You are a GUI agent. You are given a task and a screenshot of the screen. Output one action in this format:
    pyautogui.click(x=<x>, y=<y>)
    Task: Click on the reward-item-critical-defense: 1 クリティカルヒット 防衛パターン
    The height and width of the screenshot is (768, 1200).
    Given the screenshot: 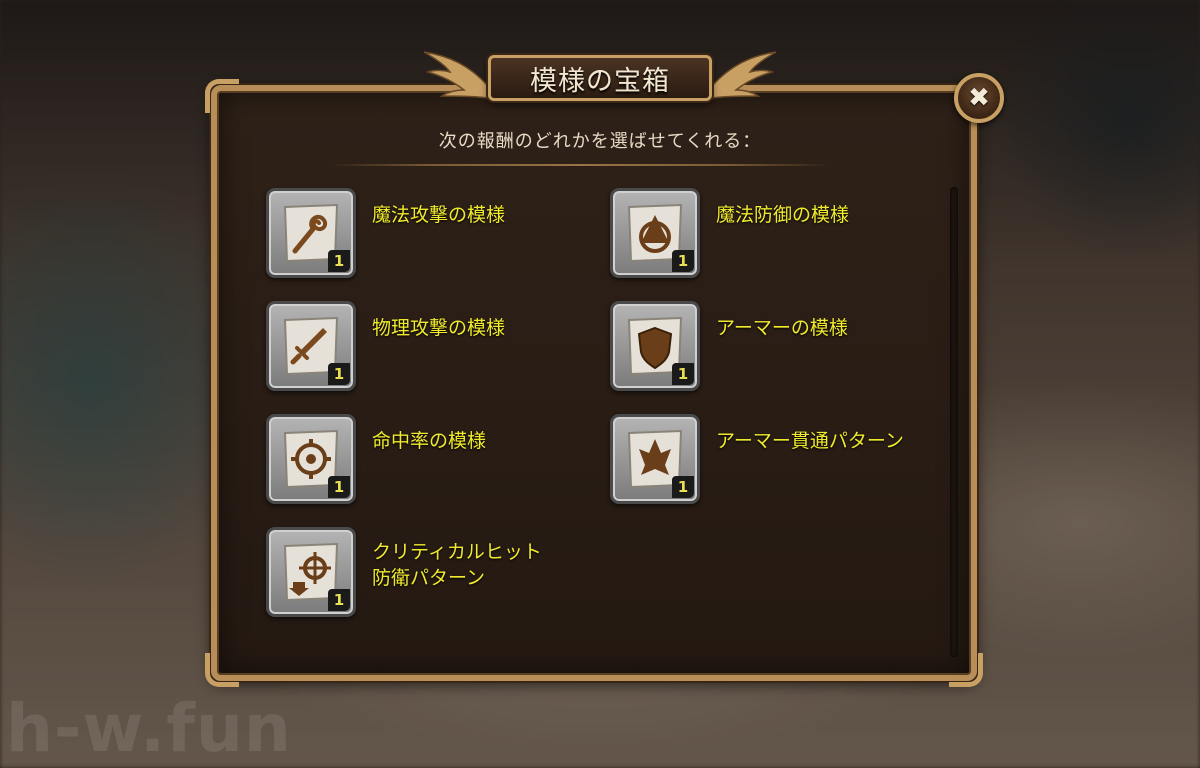 What is the action you would take?
    pyautogui.click(x=426, y=573)
    